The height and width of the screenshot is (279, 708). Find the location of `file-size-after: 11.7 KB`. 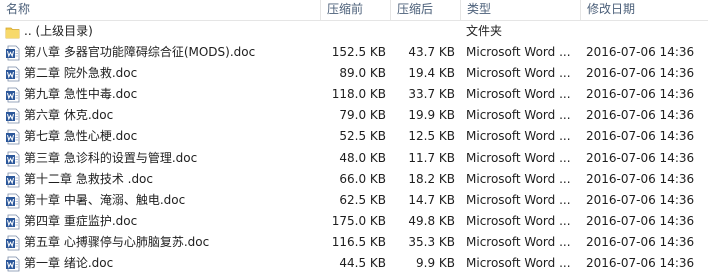

file-size-after: 11.7 KB is located at coordinates (431, 157).